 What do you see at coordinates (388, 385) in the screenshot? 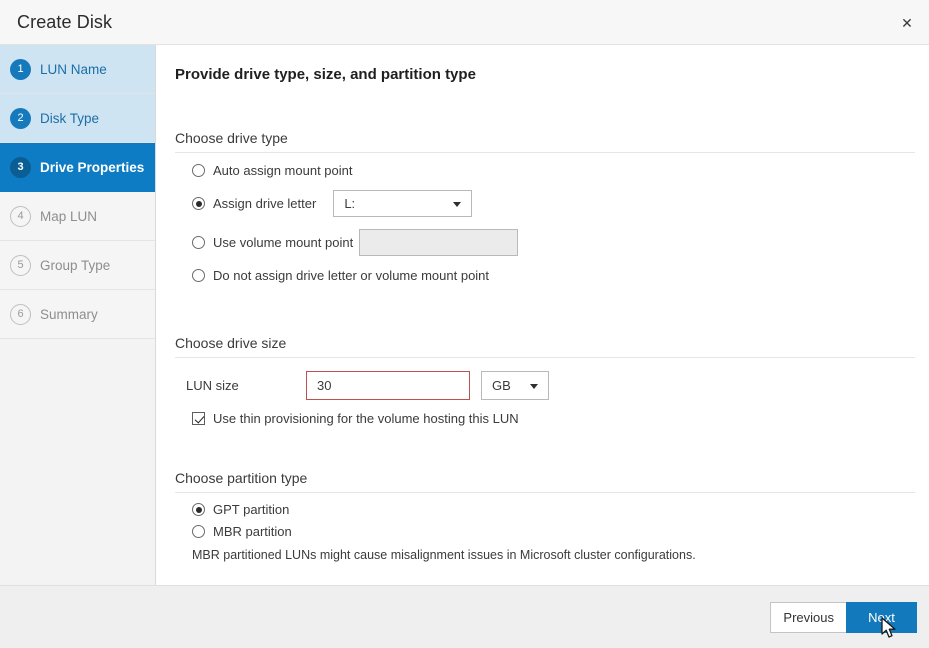
I see `lun-size-input: 30` at bounding box center [388, 385].